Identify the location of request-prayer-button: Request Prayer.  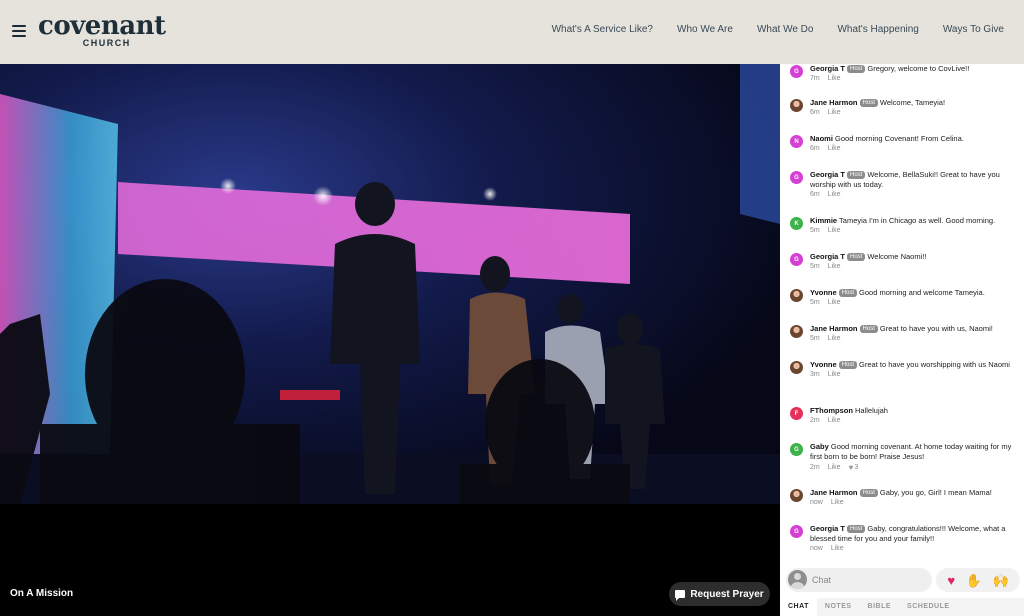
(719, 594).